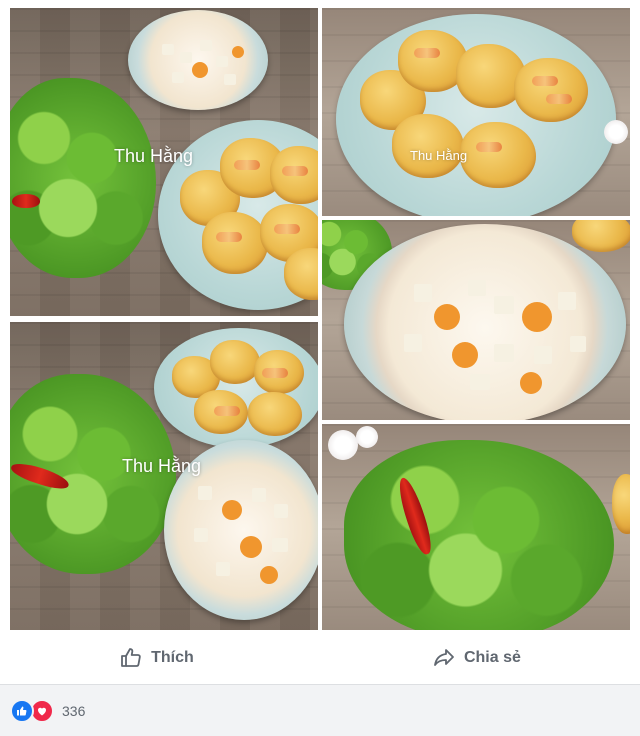 This screenshot has width=640, height=736. What do you see at coordinates (131, 658) in the screenshot?
I see `thumbs-up-icon` at bounding box center [131, 658].